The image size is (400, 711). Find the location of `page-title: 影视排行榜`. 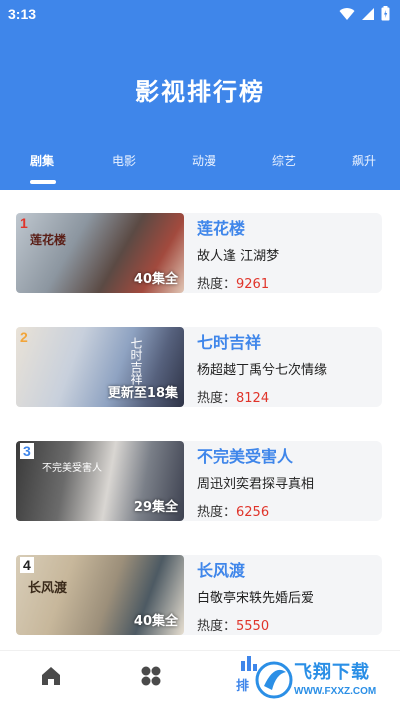

page-title: 影视排行榜 is located at coordinates (200, 92).